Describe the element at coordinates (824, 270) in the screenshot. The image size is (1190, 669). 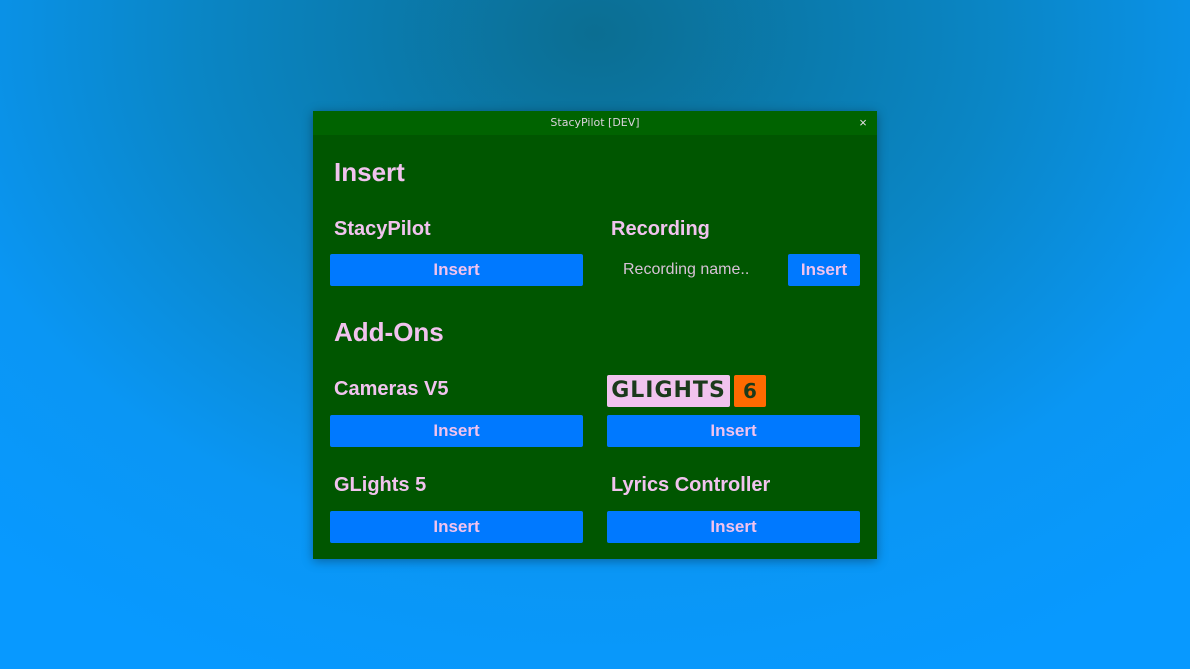
I see `insert-recording-button: Insert` at that location.